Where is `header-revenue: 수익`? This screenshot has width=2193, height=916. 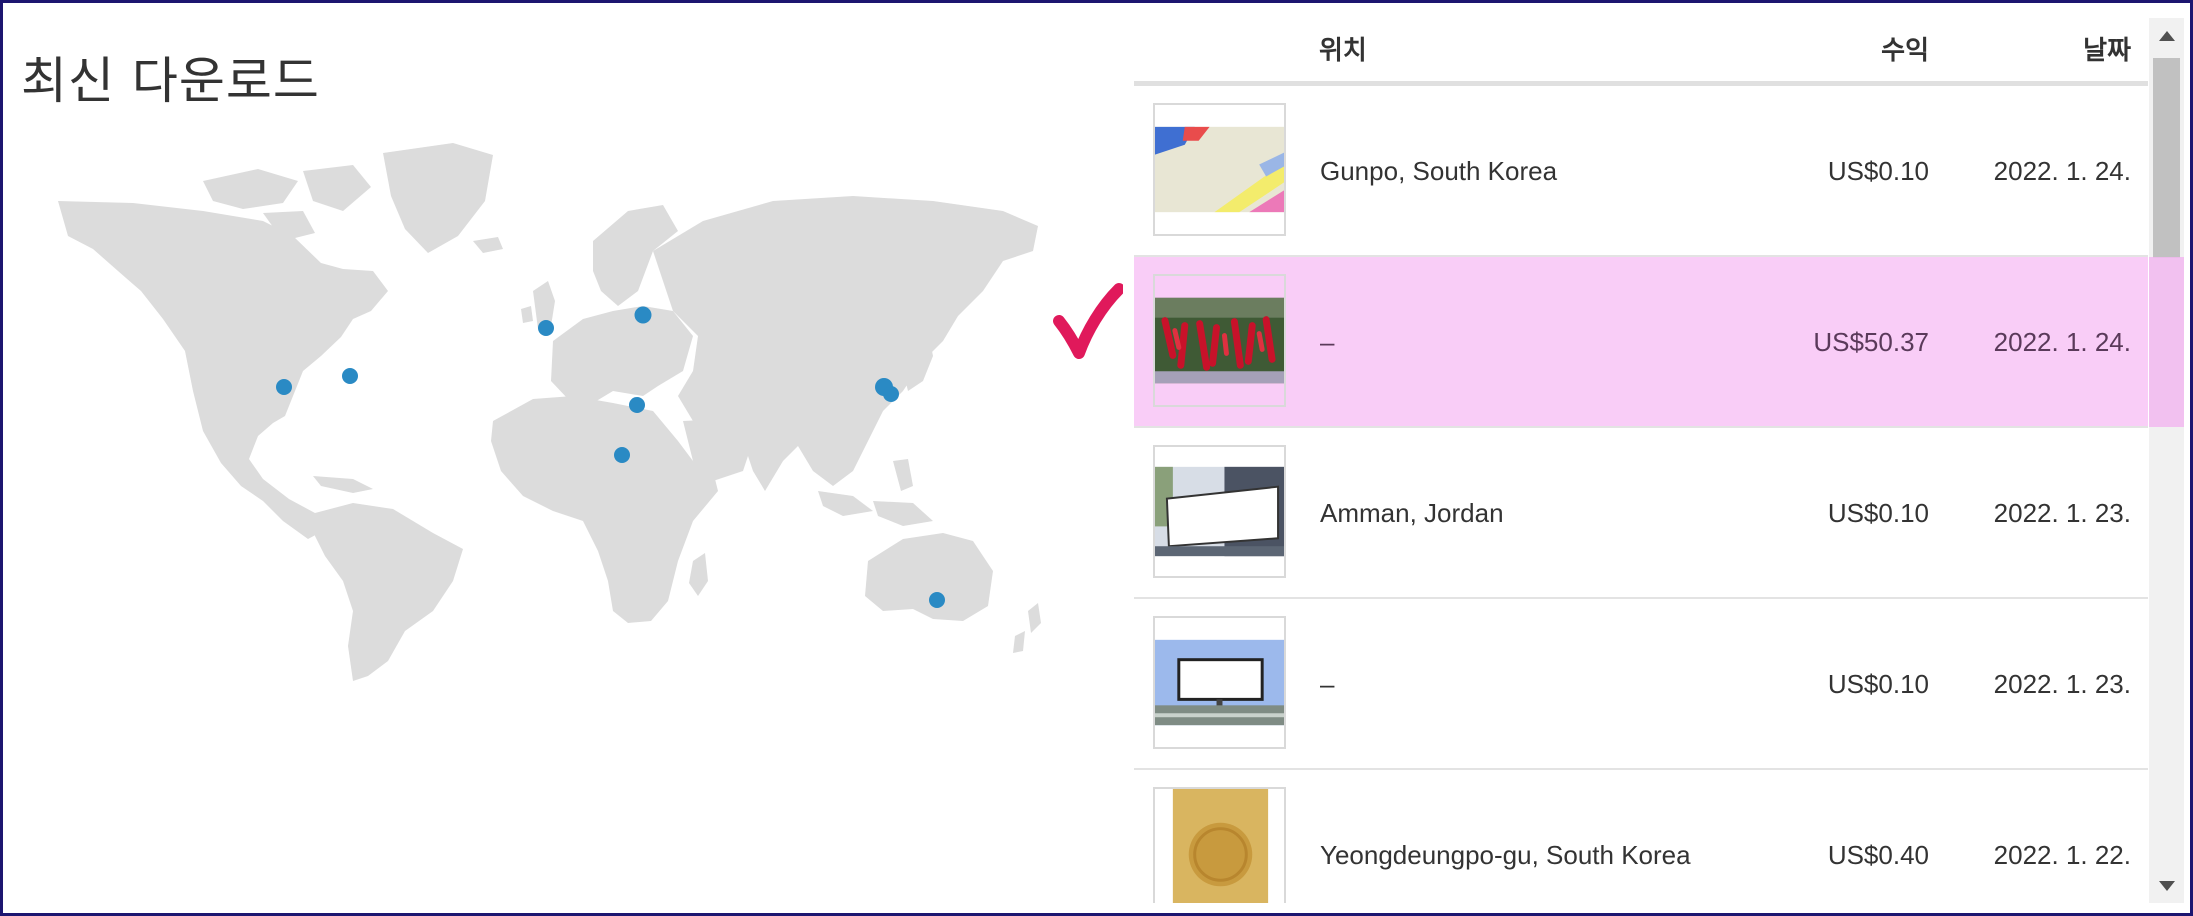
header-revenue: 수익 is located at coordinates (1905, 48).